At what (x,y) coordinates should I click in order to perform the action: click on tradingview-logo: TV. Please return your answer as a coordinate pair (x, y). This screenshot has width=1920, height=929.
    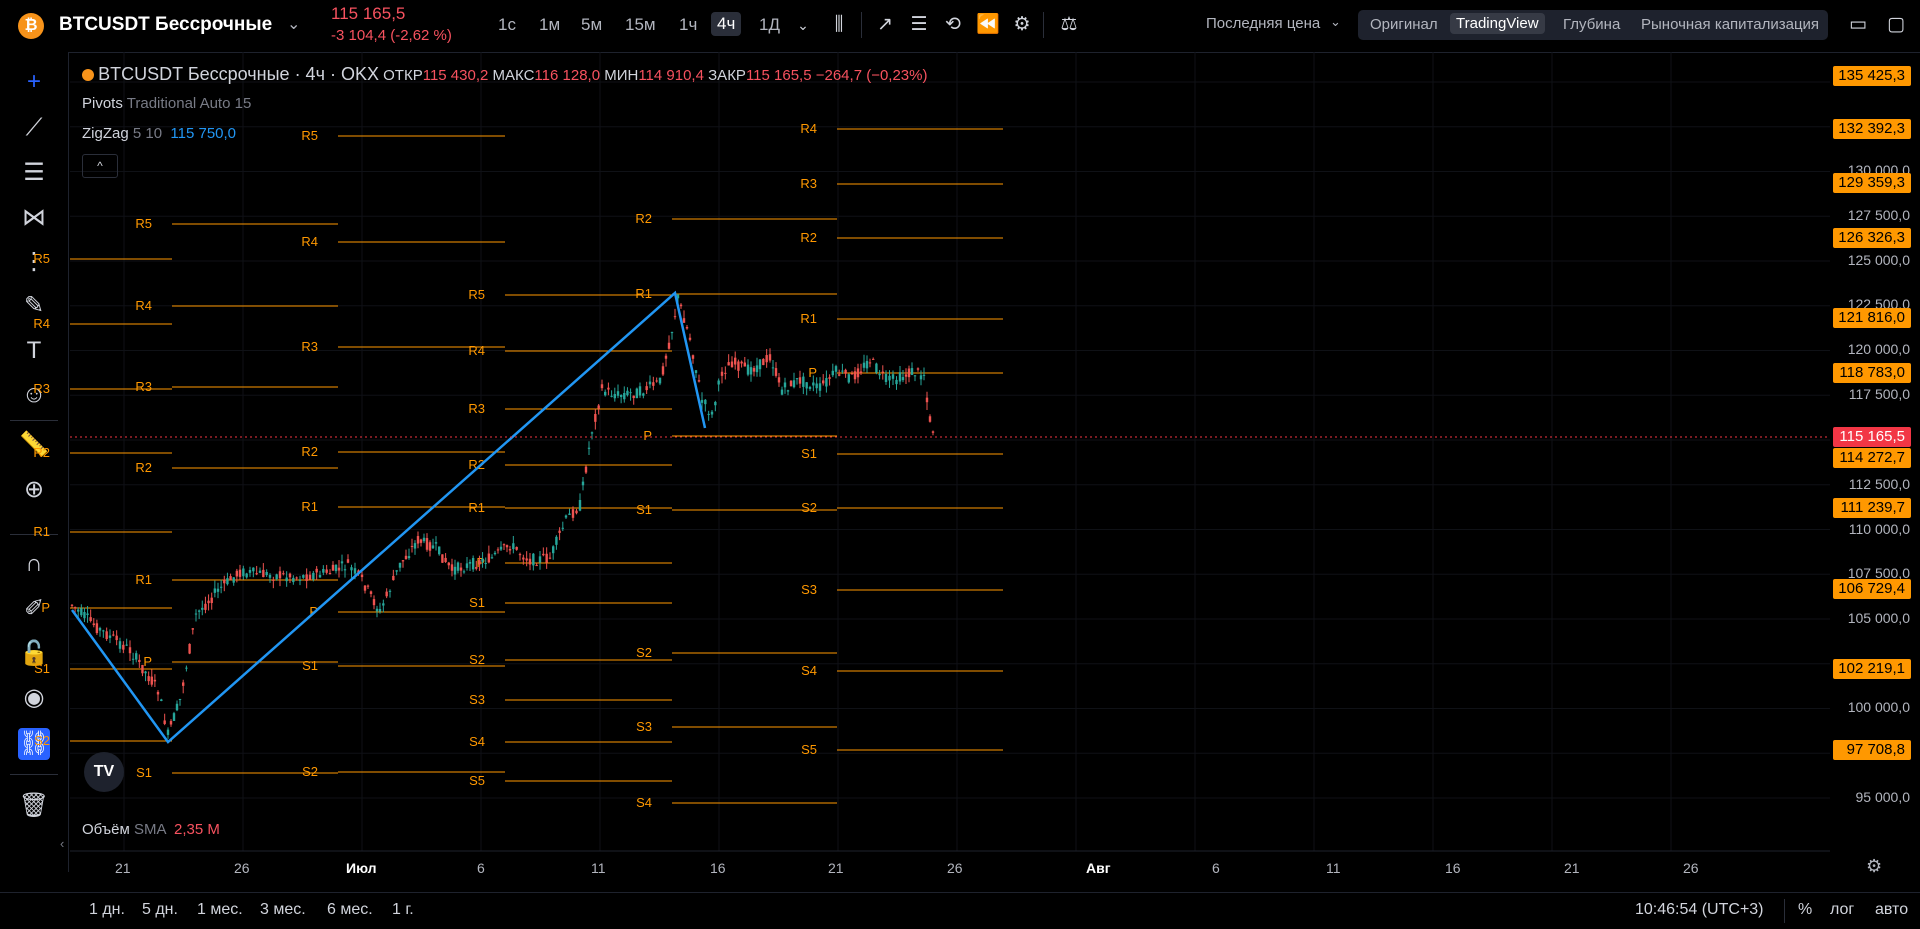
    Looking at the image, I should click on (104, 772).